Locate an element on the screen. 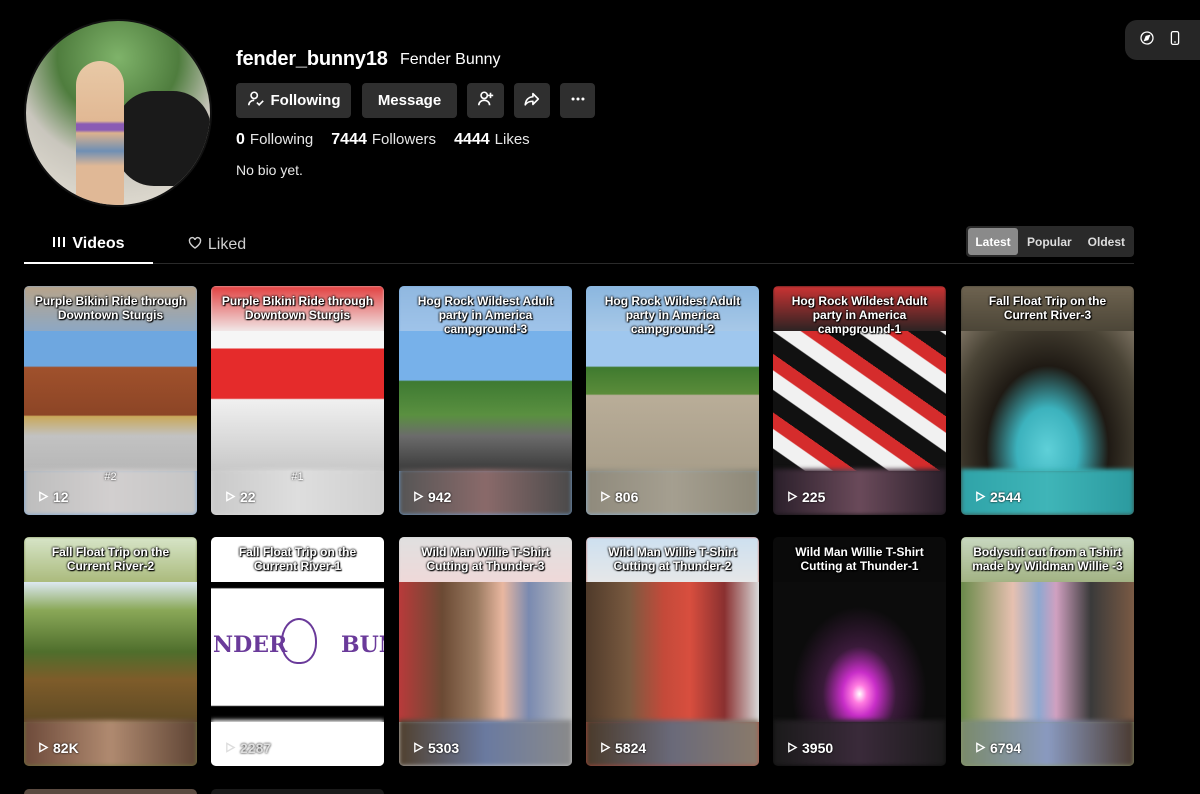  tab-liked: Liked is located at coordinates (217, 245).